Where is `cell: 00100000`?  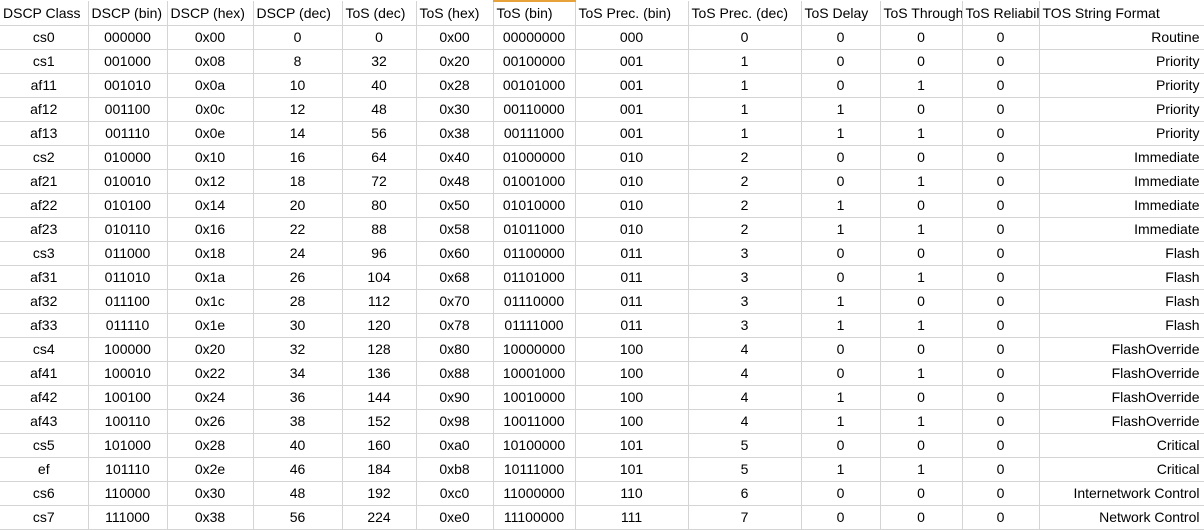
cell: 00100000 is located at coordinates (534, 61).